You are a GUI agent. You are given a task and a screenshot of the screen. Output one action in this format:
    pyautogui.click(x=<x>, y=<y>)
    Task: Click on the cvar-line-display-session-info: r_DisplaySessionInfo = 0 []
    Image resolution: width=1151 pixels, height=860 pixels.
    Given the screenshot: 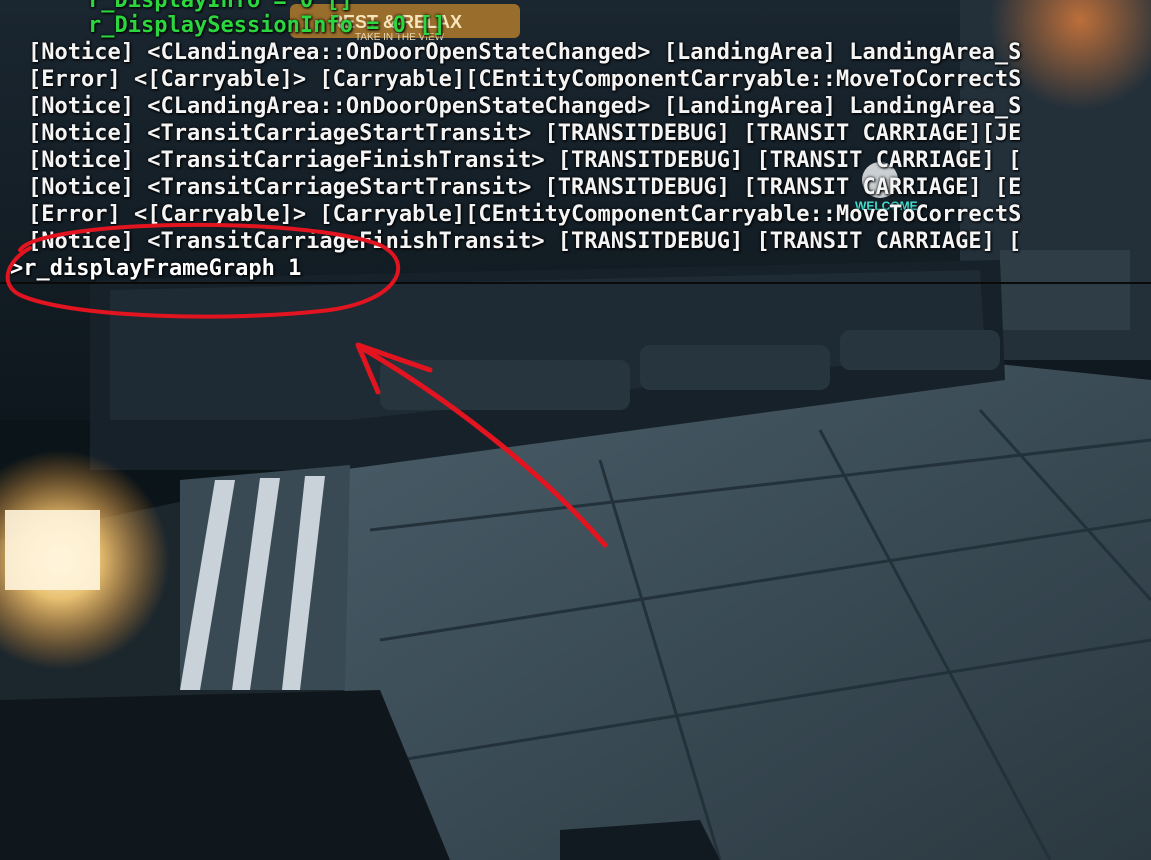 What is the action you would take?
    pyautogui.click(x=267, y=25)
    